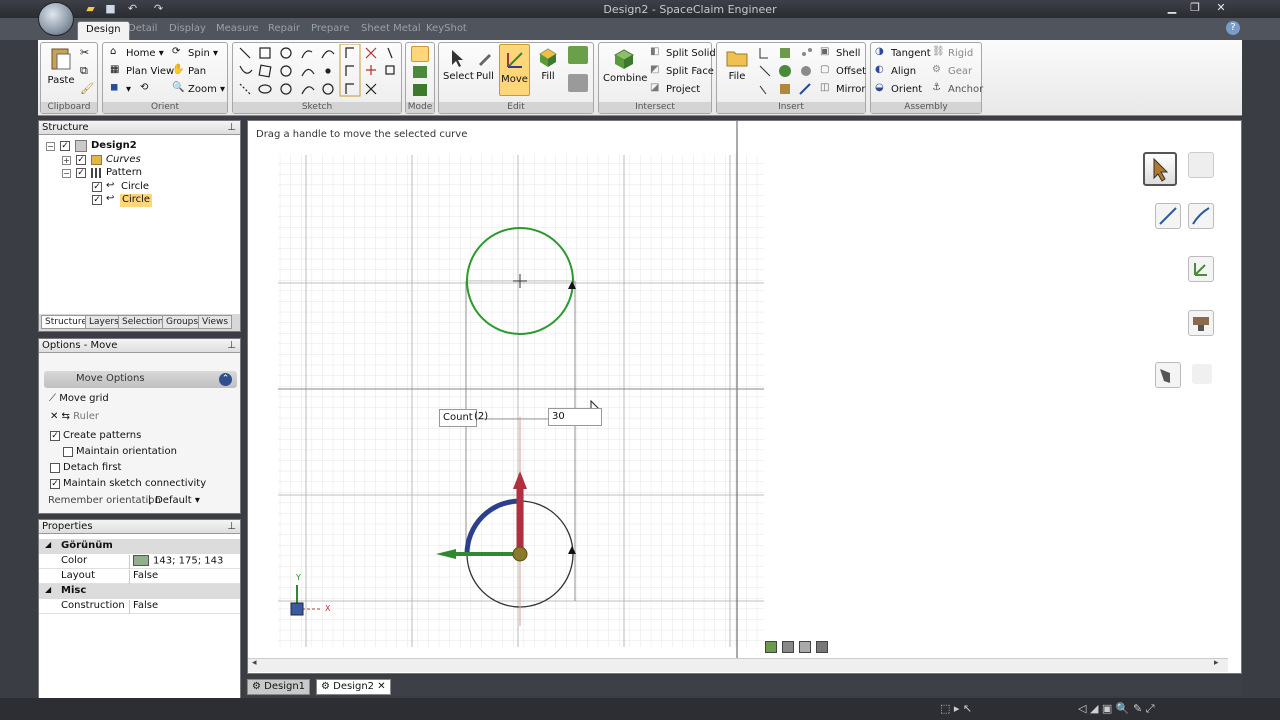 The width and height of the screenshot is (1280, 720). Describe the element at coordinates (738, 665) in the screenshot. I see `horizontal-scrollbar` at that location.